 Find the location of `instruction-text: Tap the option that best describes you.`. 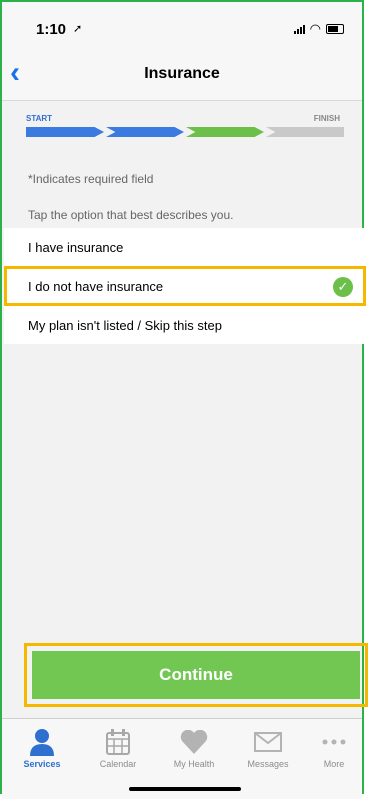

instruction-text: Tap the option that best describes you. is located at coordinates (131, 215).